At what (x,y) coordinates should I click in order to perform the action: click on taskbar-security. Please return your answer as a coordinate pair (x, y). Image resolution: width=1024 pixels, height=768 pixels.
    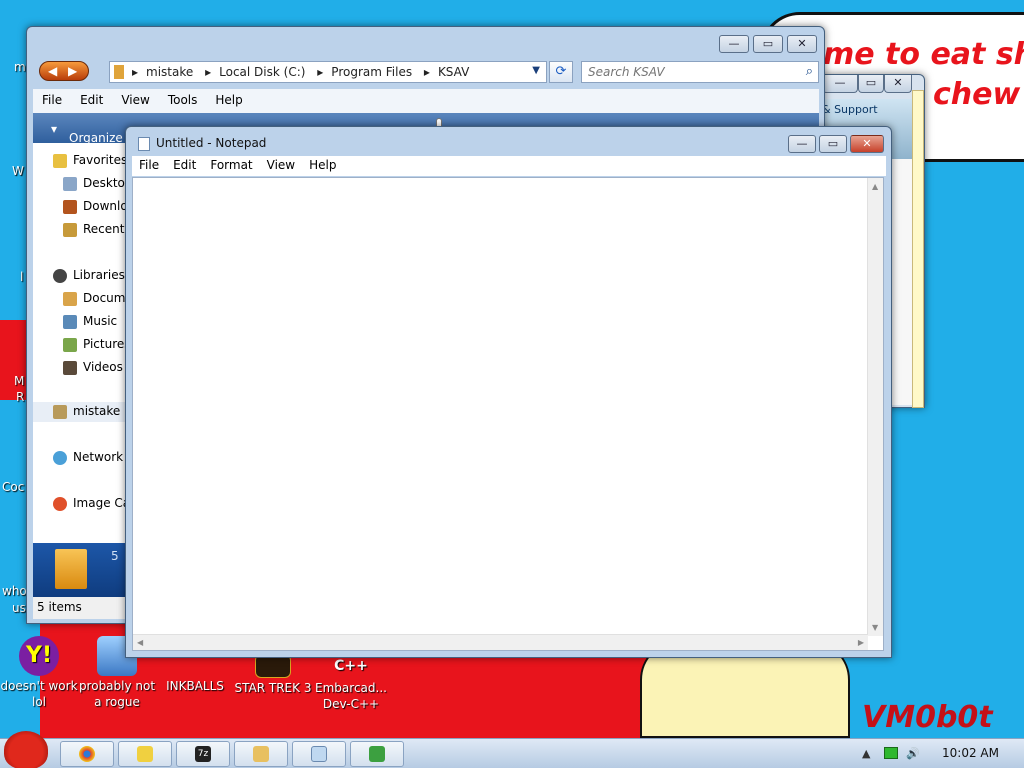
    Looking at the image, I should click on (377, 754).